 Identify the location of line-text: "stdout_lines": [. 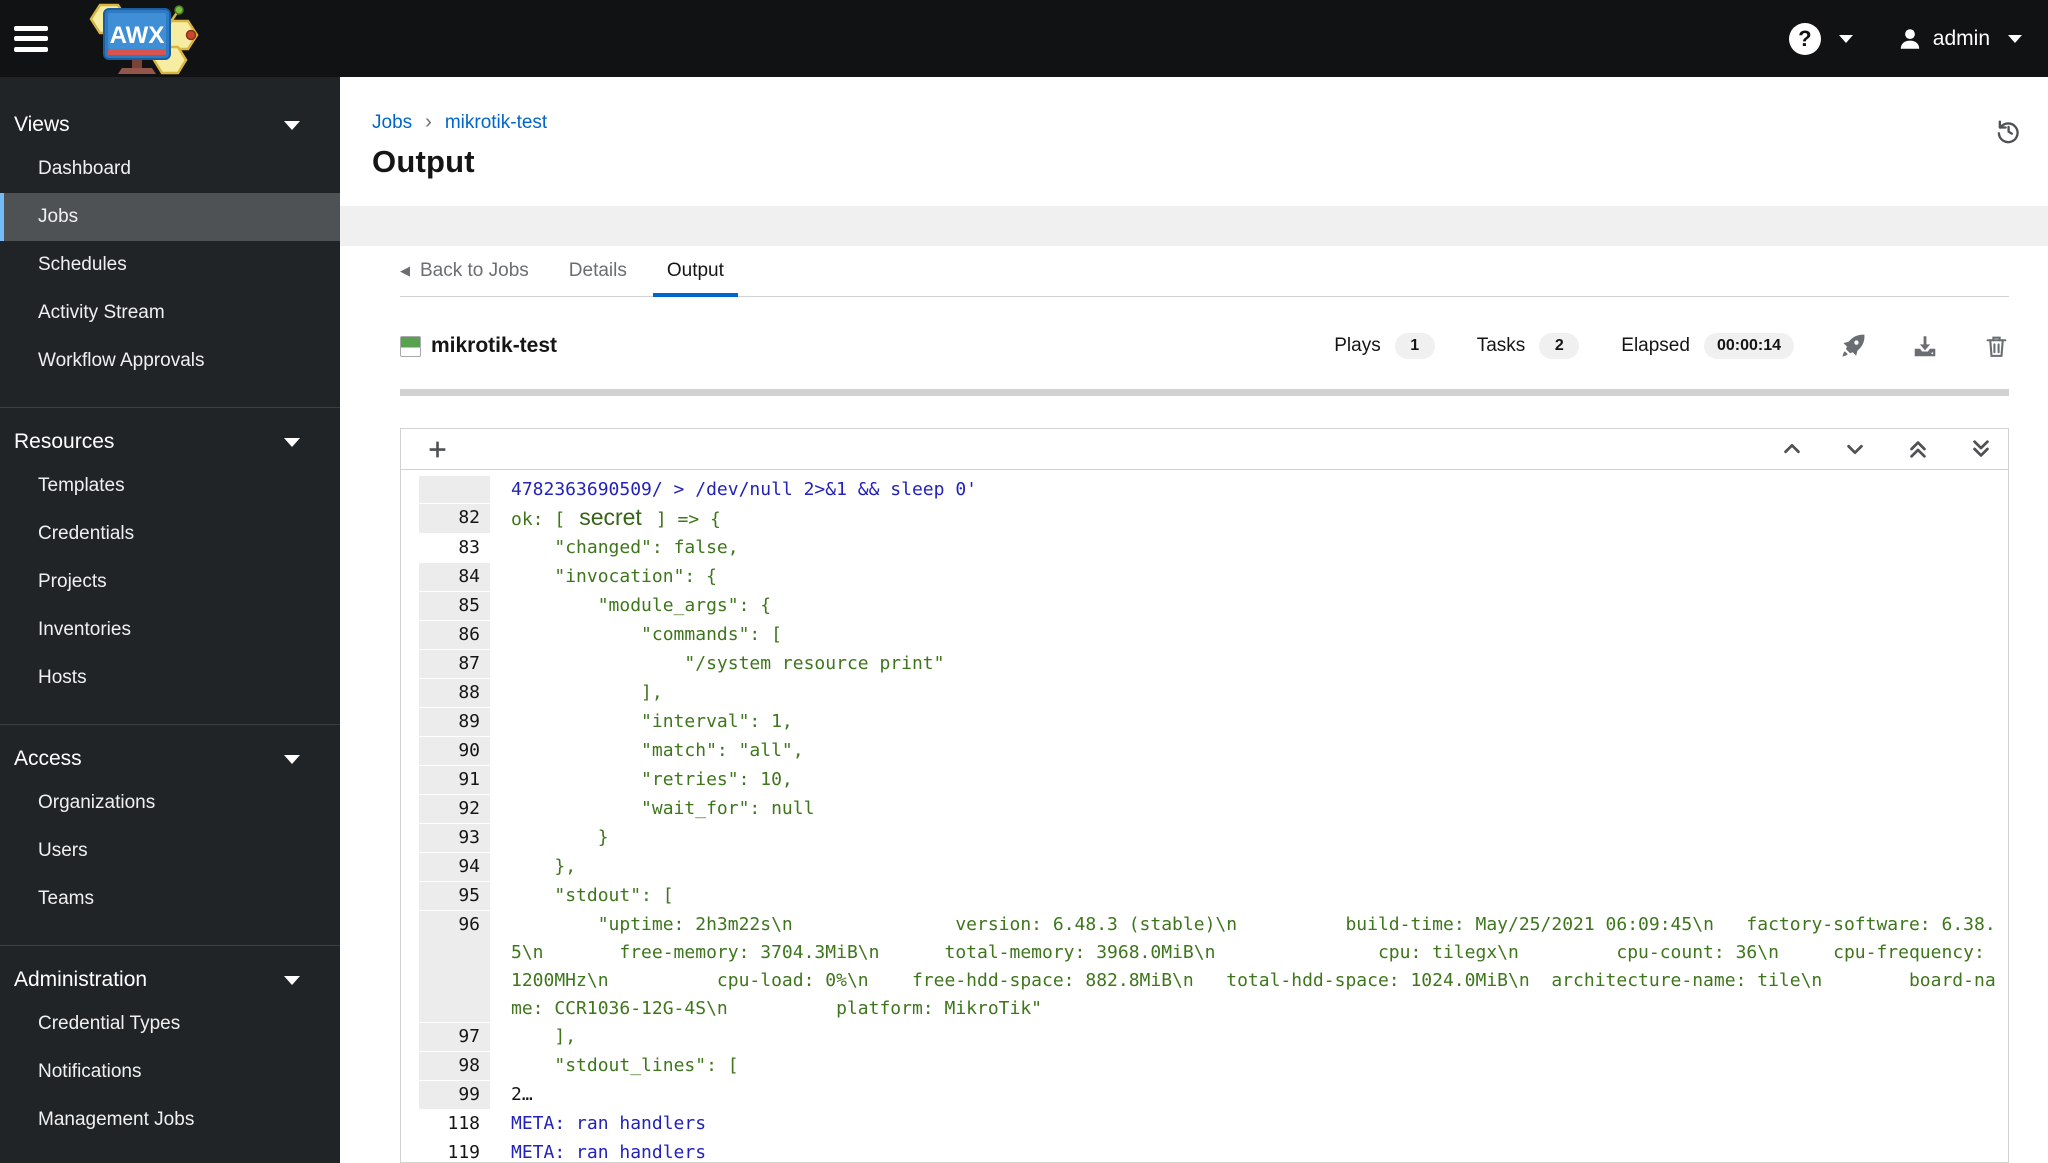
(625, 1065).